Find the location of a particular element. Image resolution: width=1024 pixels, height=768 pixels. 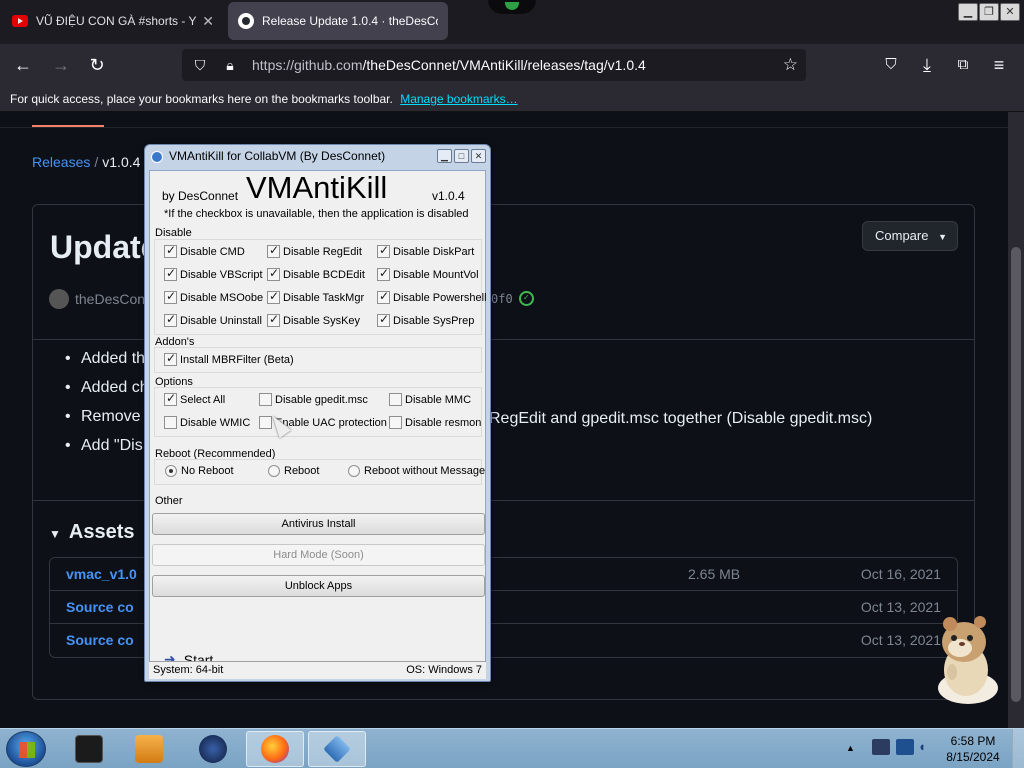

speaker-icon: ◖ is located at coordinates (927, 747).